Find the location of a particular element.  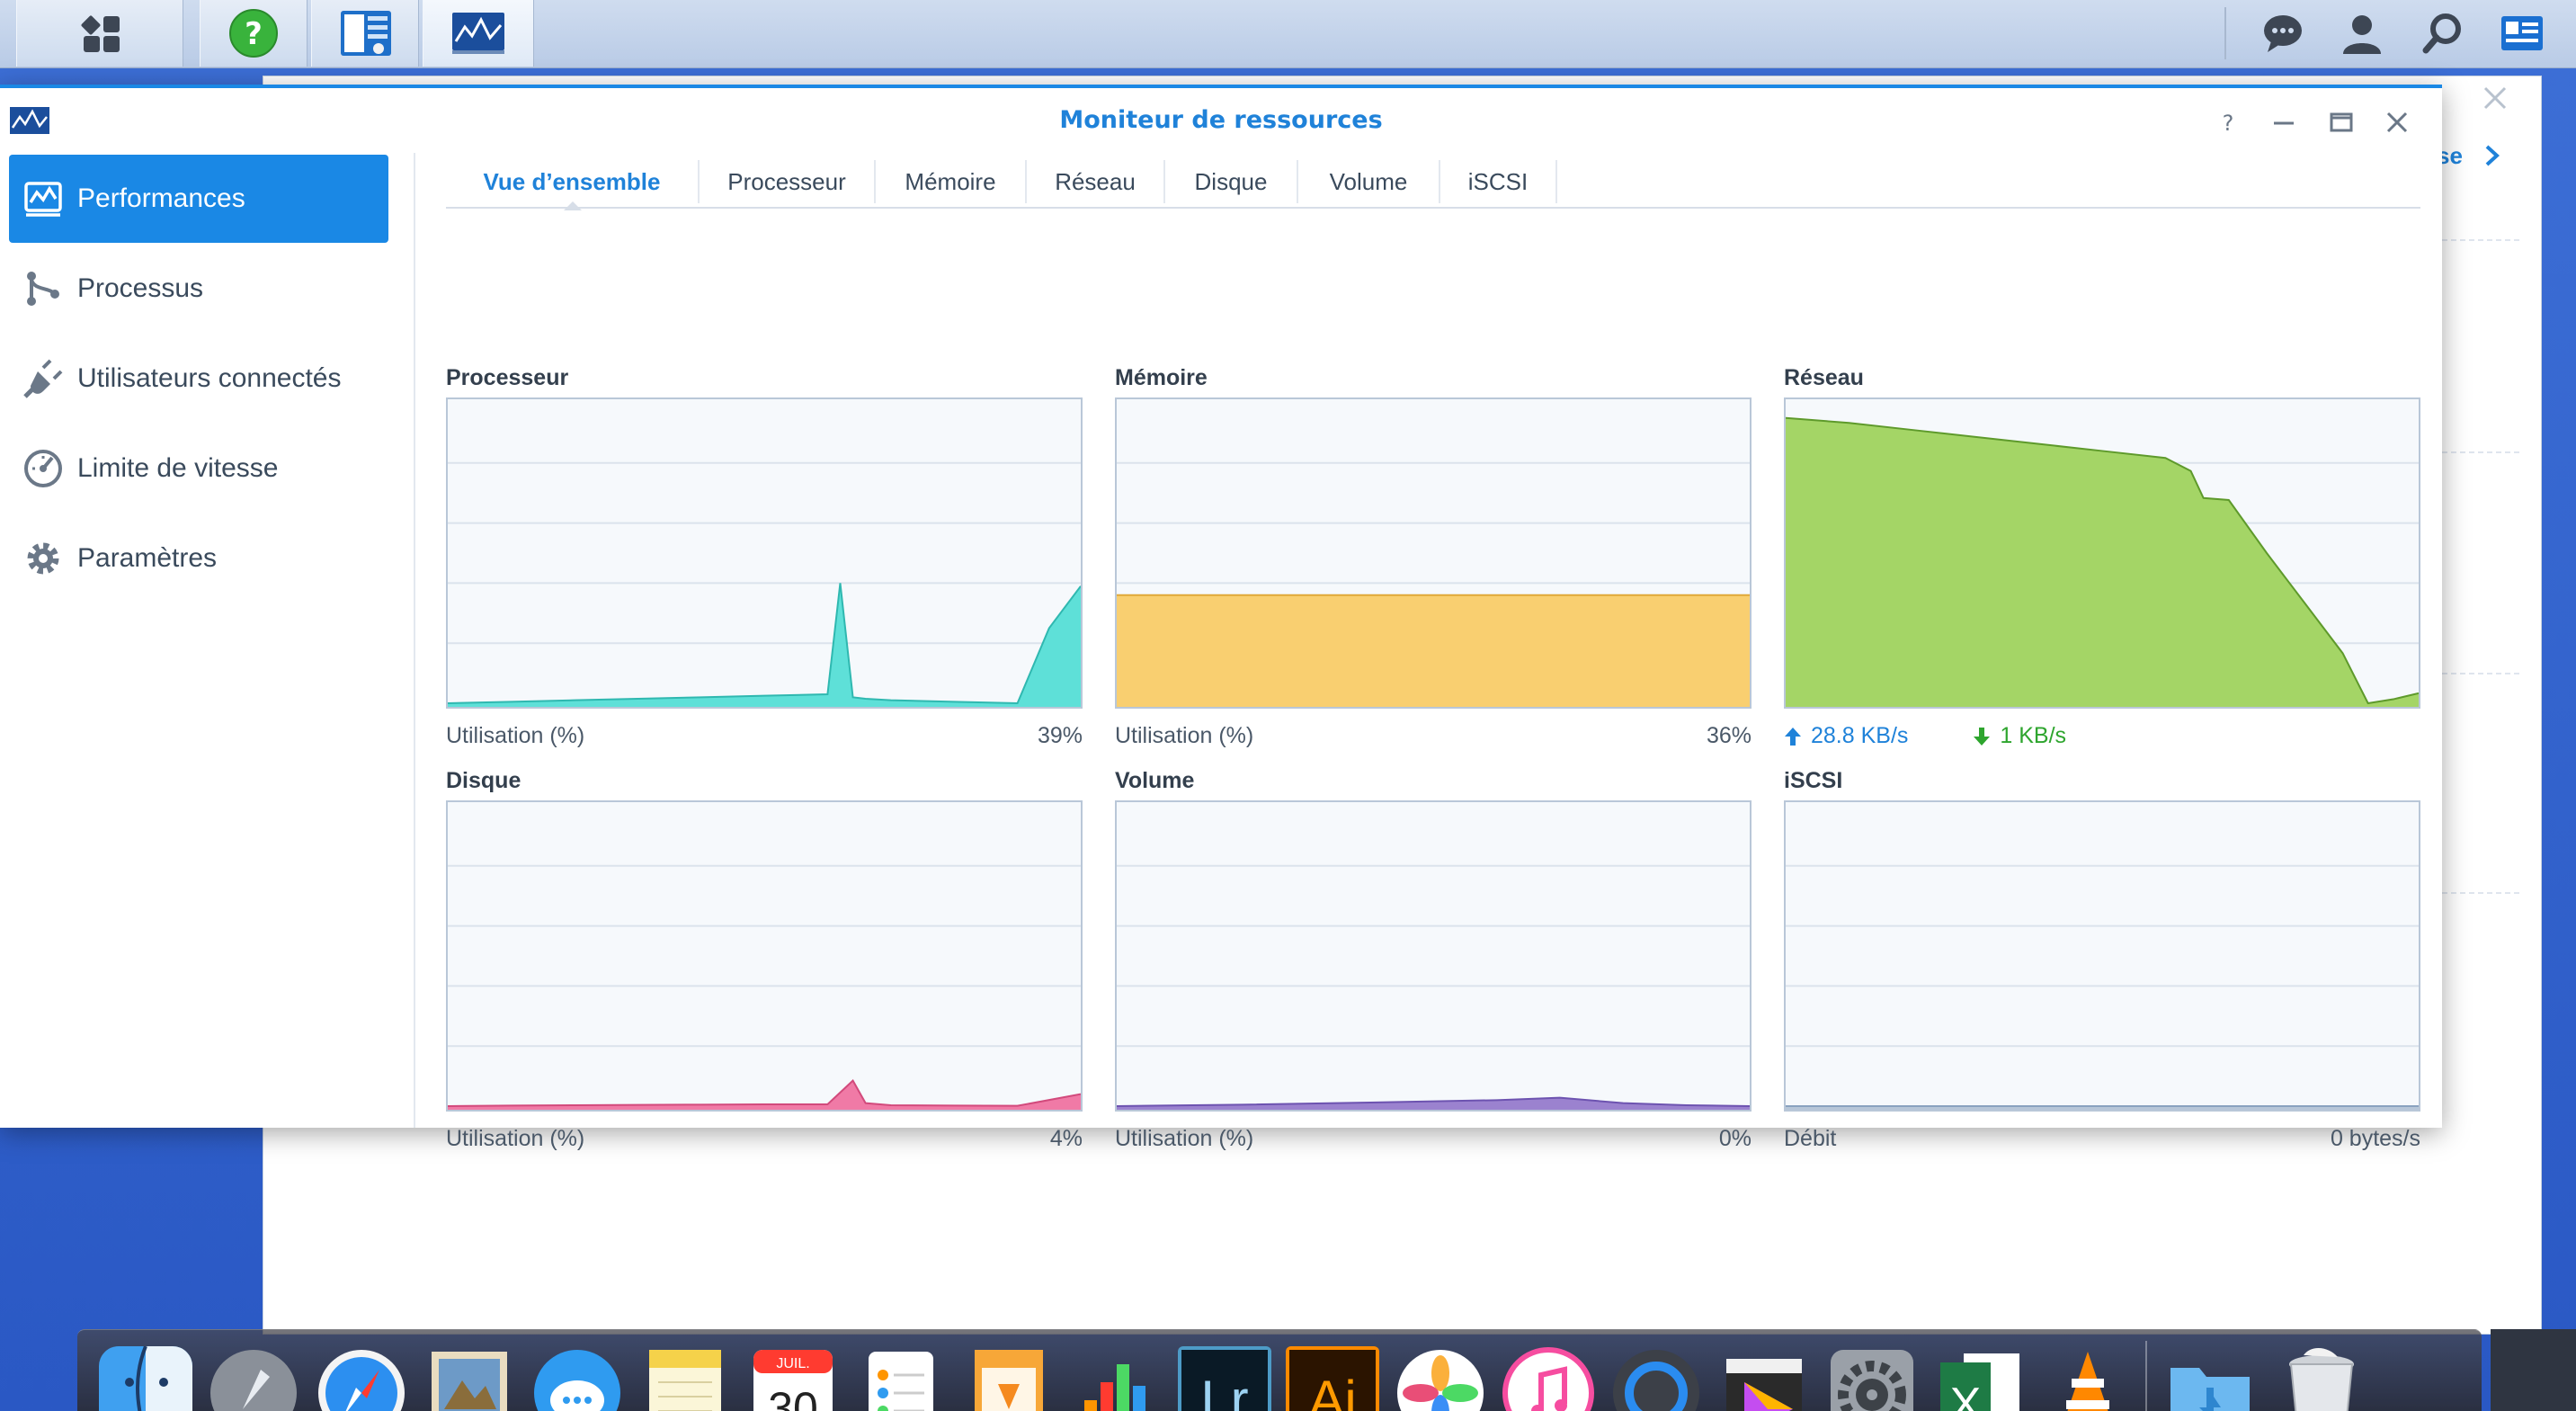

sidebar-item-label: Processus is located at coordinates (140, 288).